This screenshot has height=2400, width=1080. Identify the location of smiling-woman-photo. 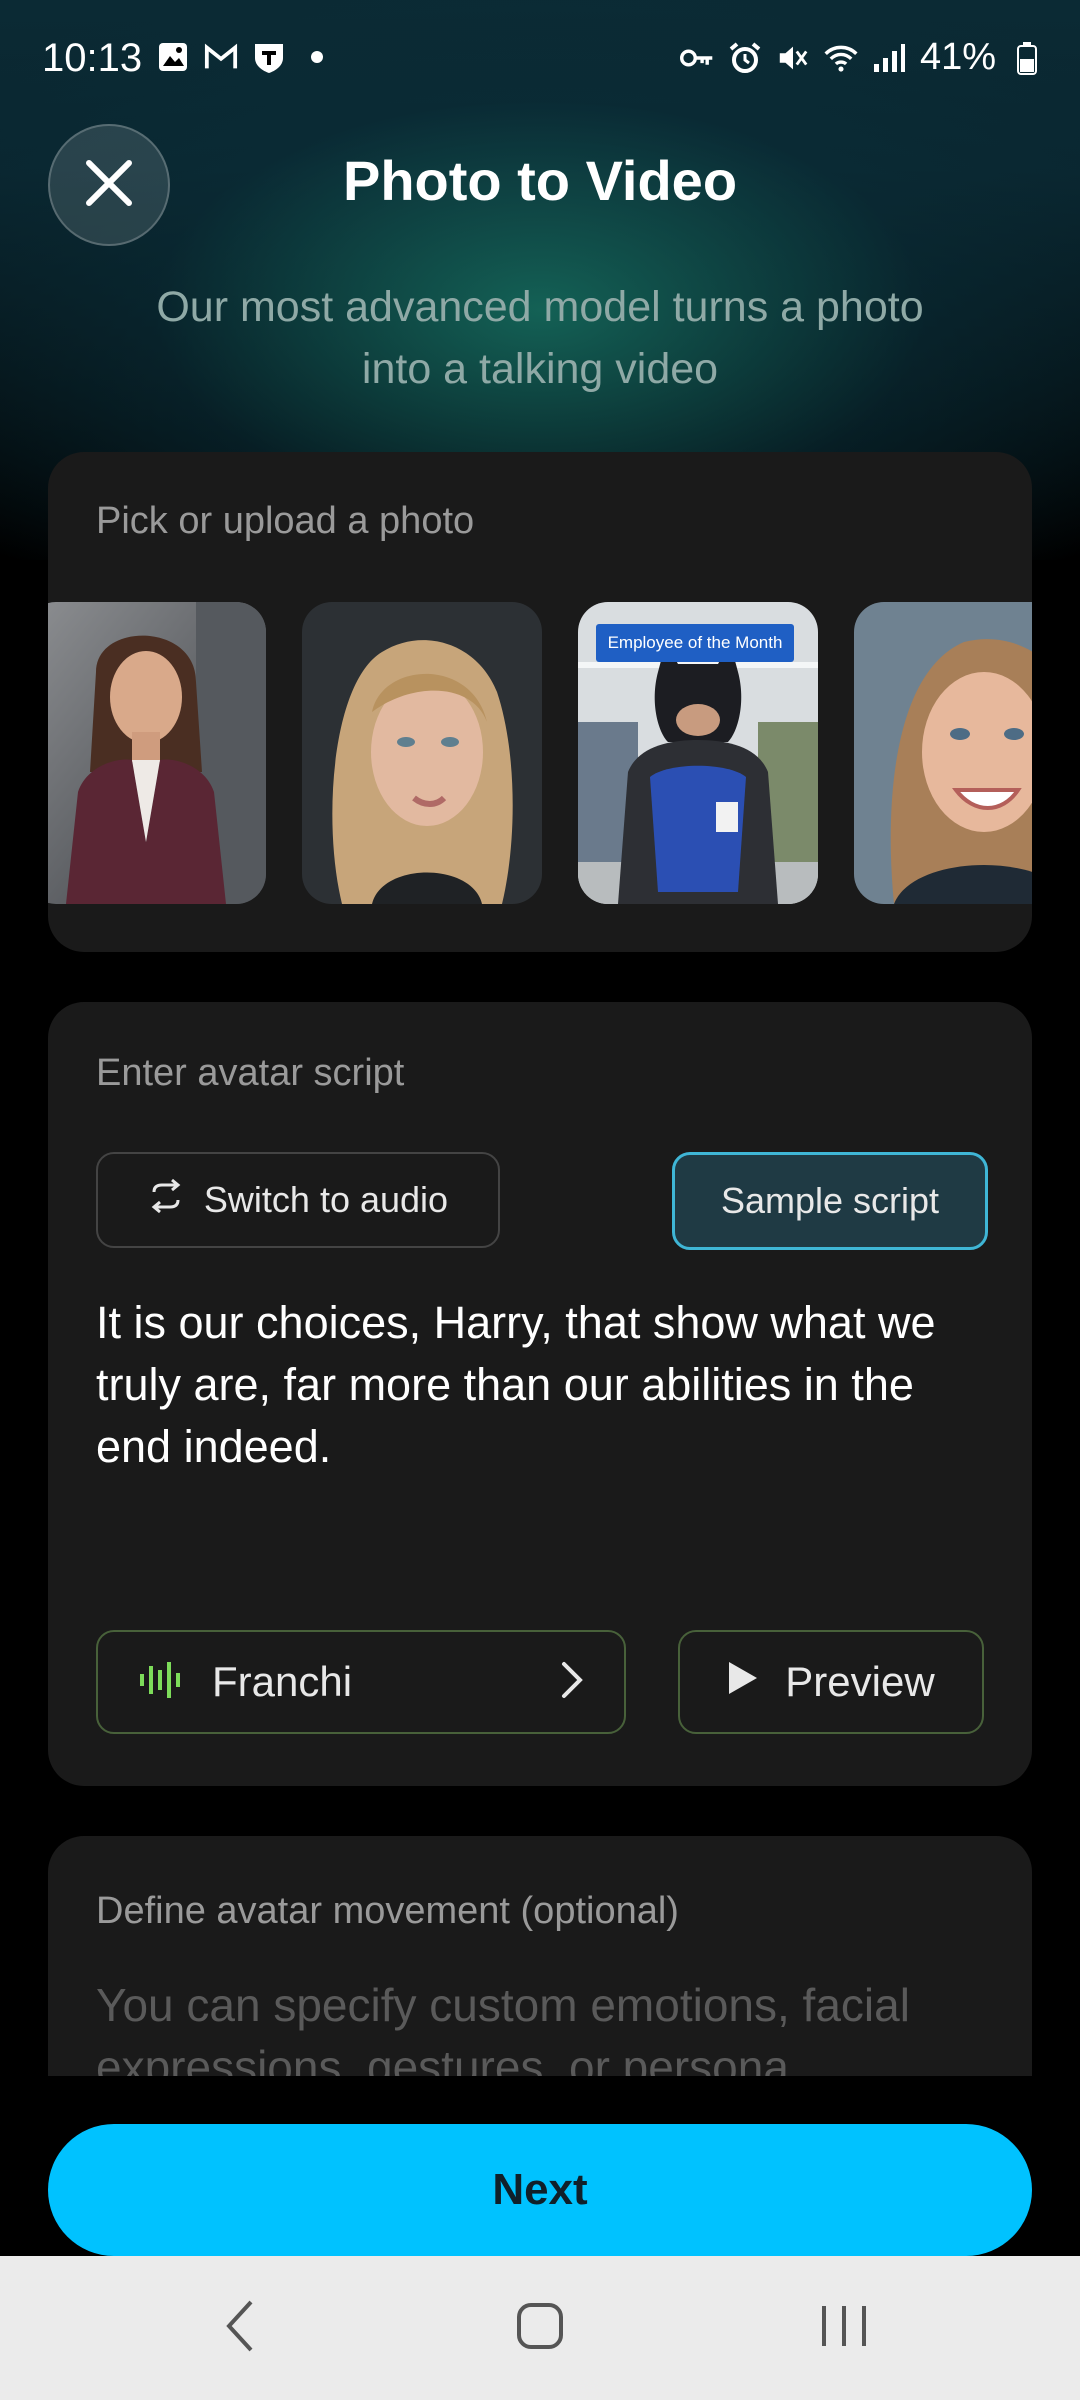
(943, 753).